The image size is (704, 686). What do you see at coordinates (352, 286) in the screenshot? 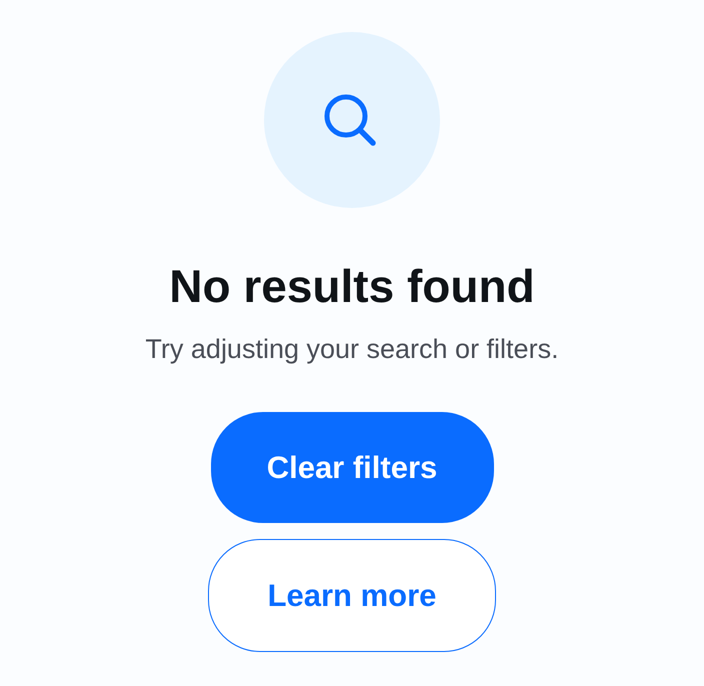
I see `empty-state-title: No results found` at bounding box center [352, 286].